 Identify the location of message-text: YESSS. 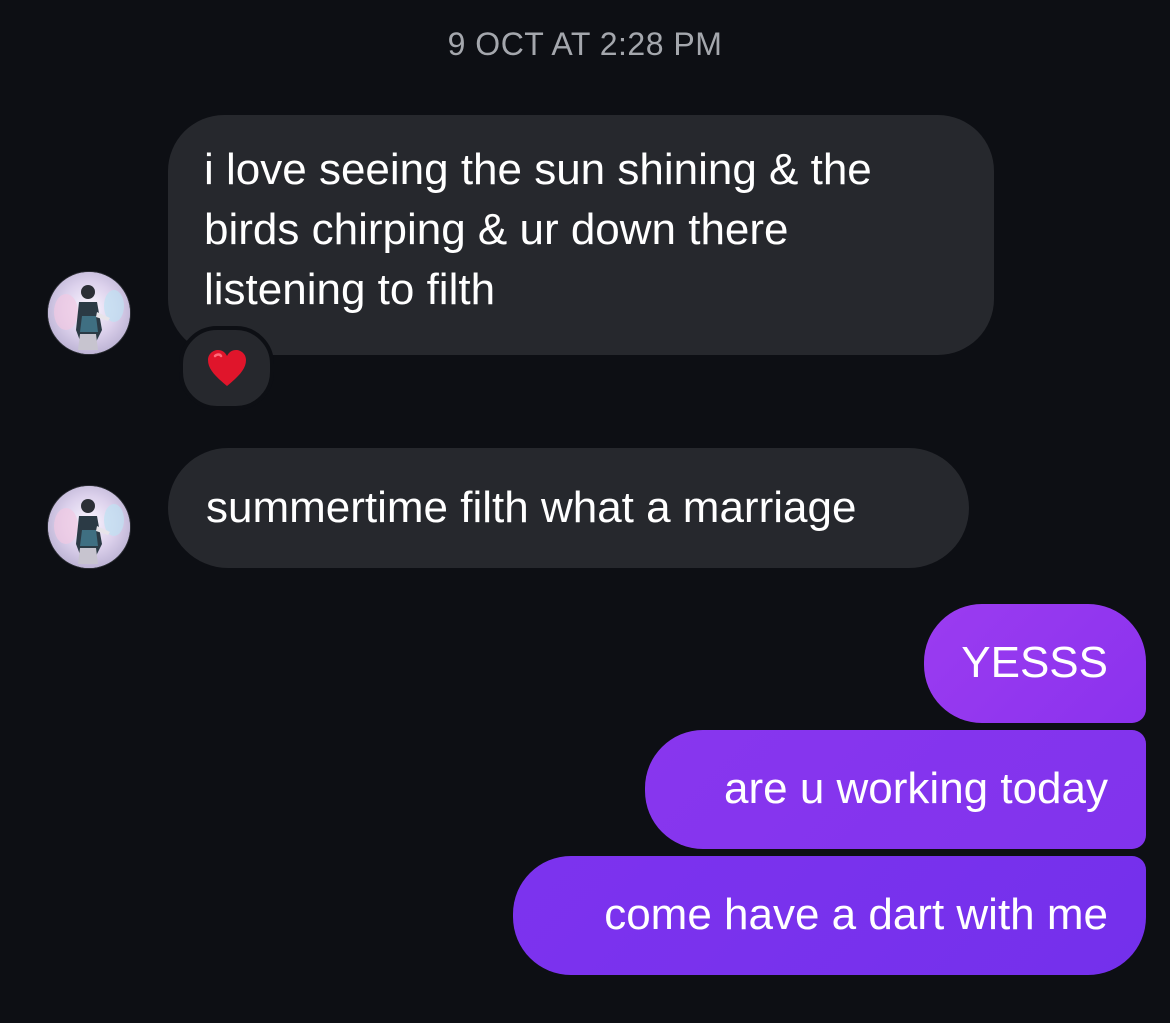
(1034, 662).